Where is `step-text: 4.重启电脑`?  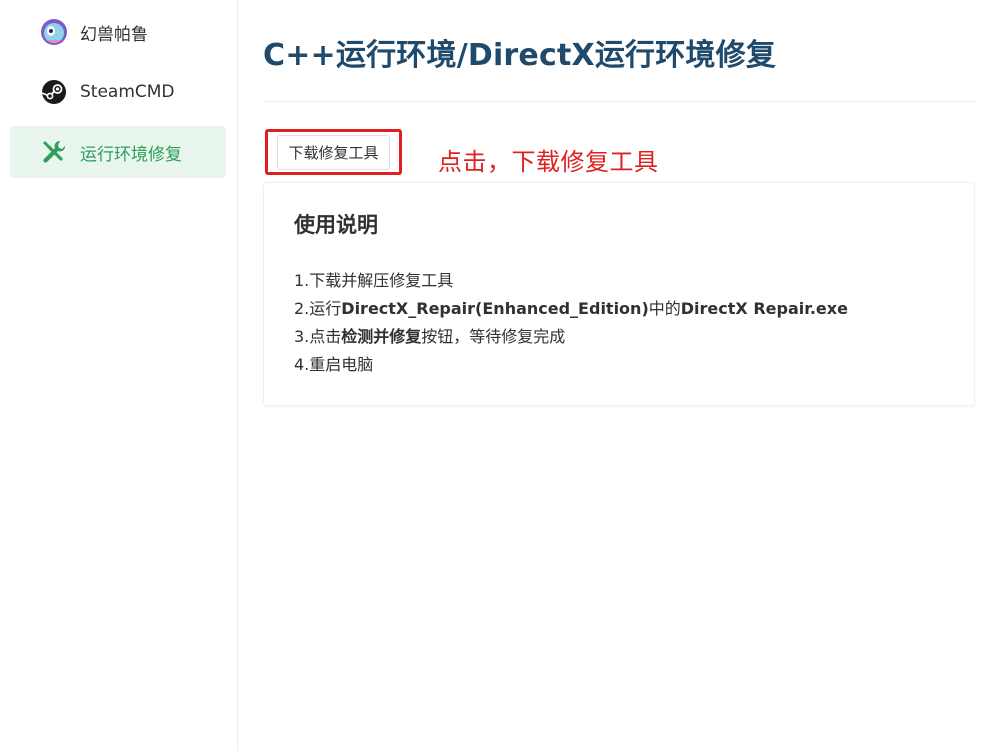
step-text: 4.重启电脑 is located at coordinates (334, 364).